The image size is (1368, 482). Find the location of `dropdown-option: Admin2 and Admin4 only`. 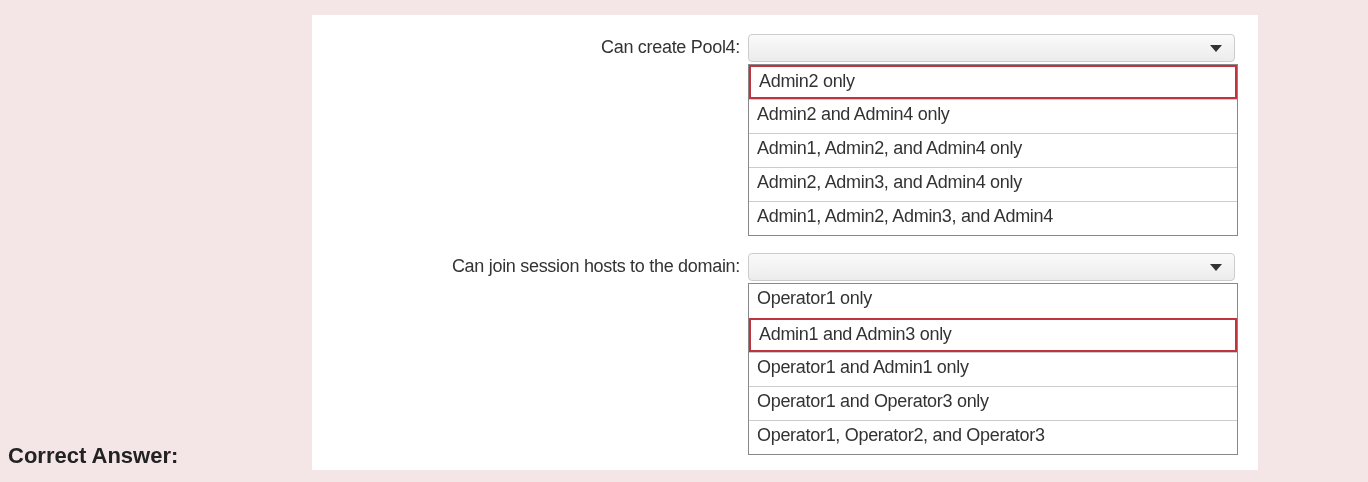

dropdown-option: Admin2 and Admin4 only is located at coordinates (993, 116).